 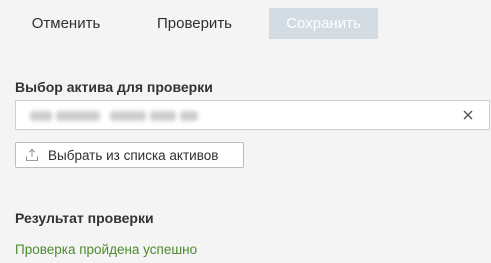 I want to click on result-section-label: Результат проверки, so click(x=84, y=218).